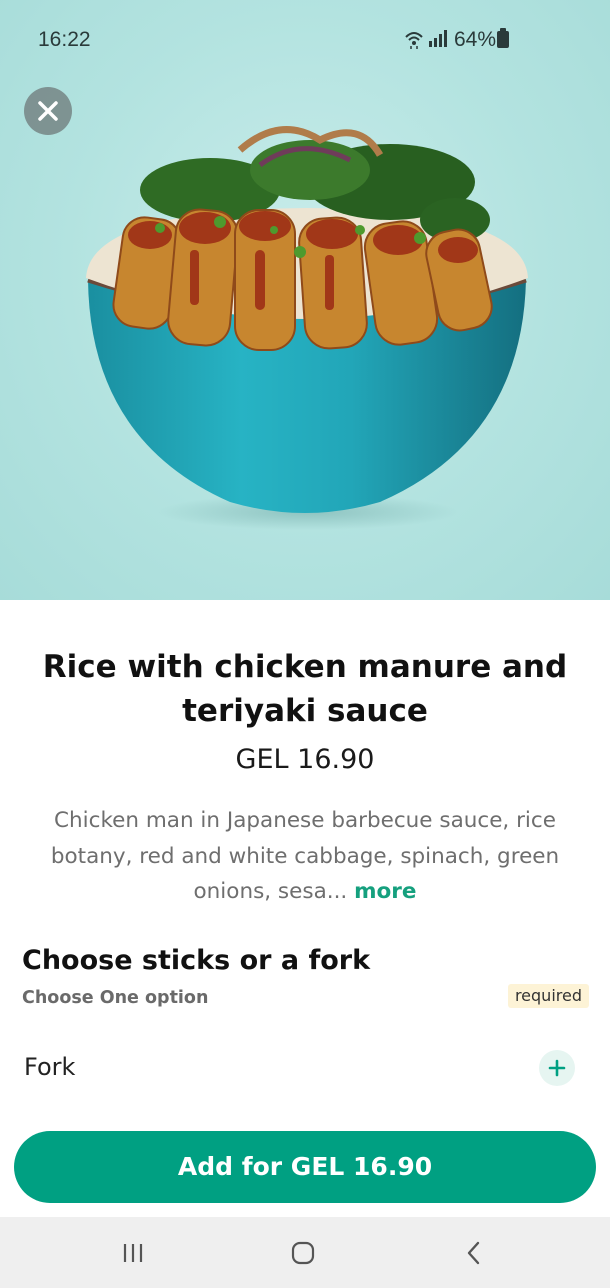 Image resolution: width=610 pixels, height=1288 pixels. I want to click on close-icon, so click(48, 111).